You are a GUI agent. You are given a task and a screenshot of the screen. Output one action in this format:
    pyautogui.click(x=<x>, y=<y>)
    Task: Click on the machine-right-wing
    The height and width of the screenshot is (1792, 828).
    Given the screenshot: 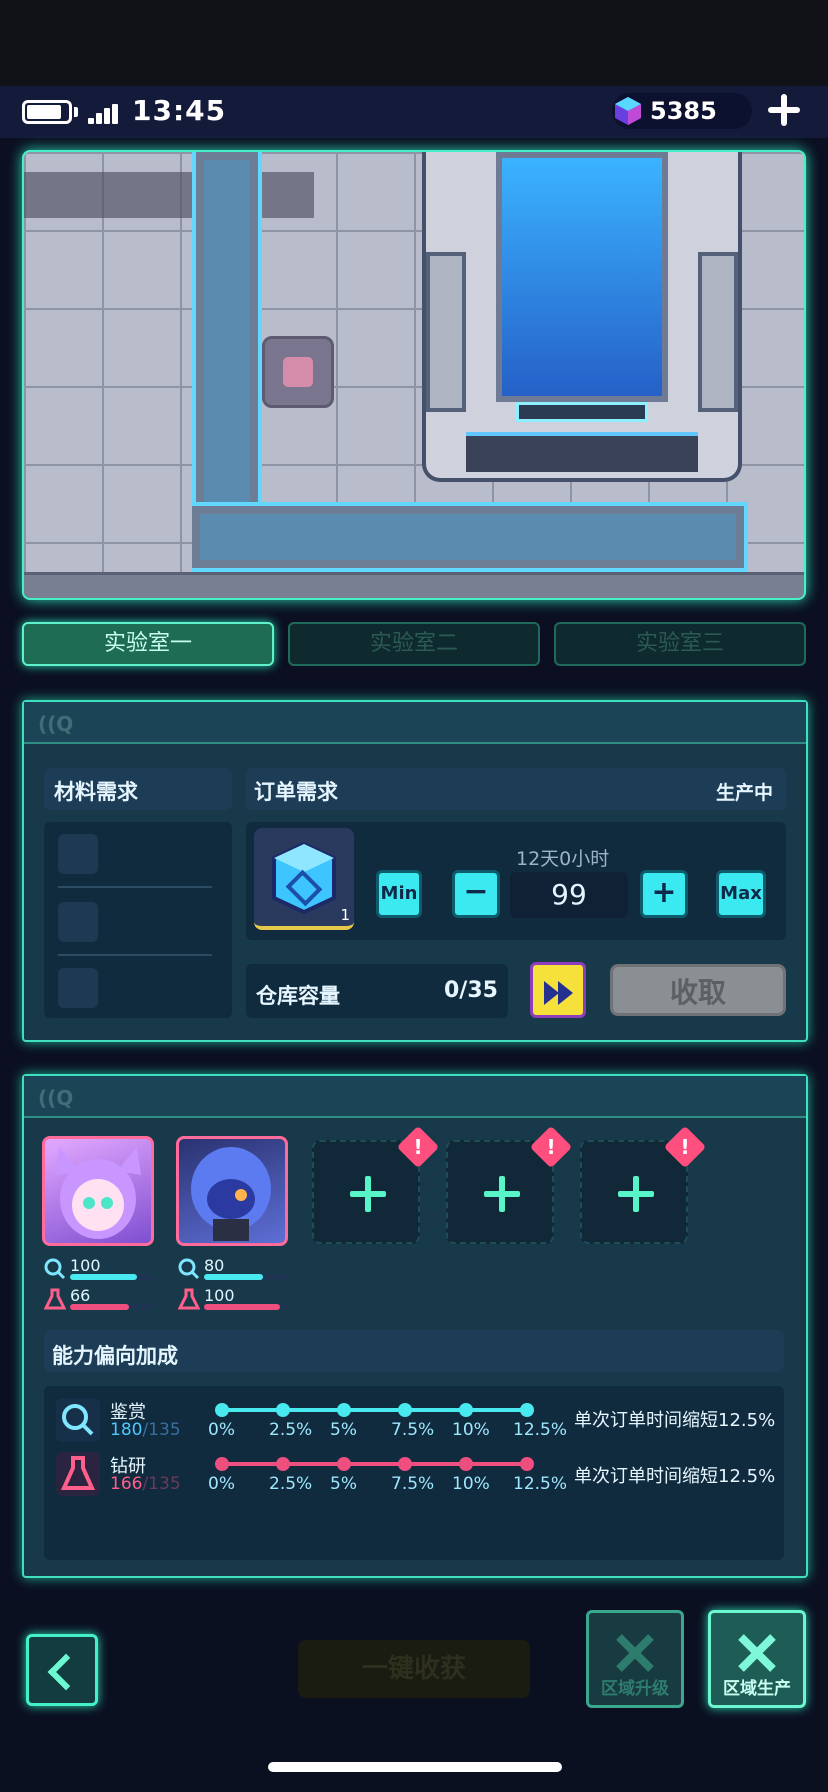 What is the action you would take?
    pyautogui.click(x=718, y=332)
    